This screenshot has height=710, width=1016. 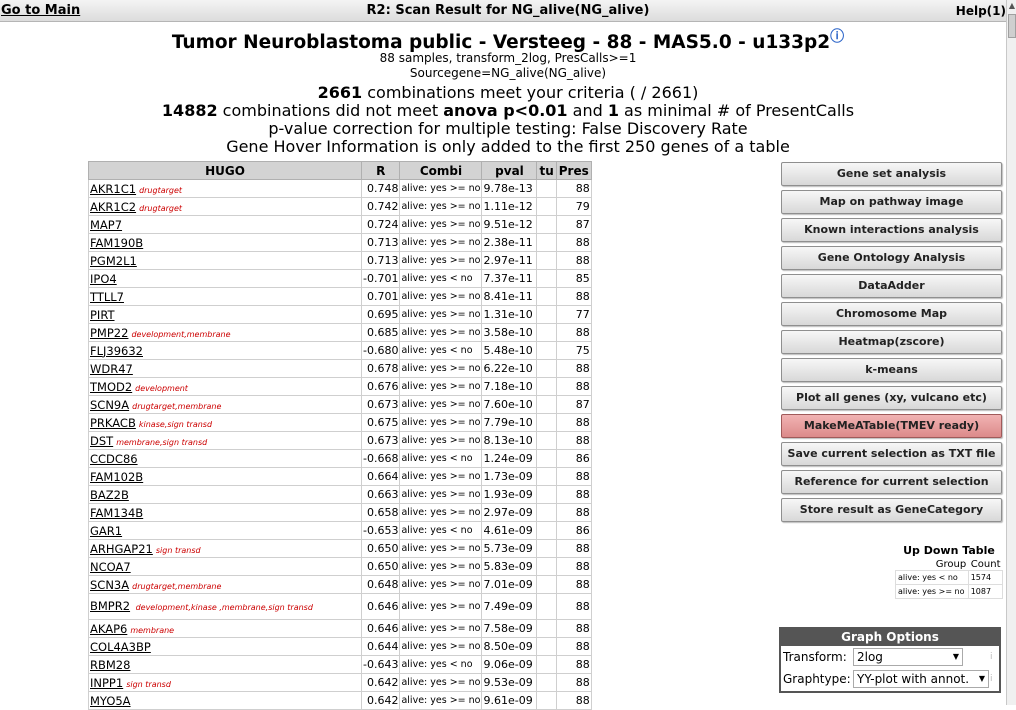 What do you see at coordinates (380, 350) in the screenshot?
I see `cell-r: -0.680` at bounding box center [380, 350].